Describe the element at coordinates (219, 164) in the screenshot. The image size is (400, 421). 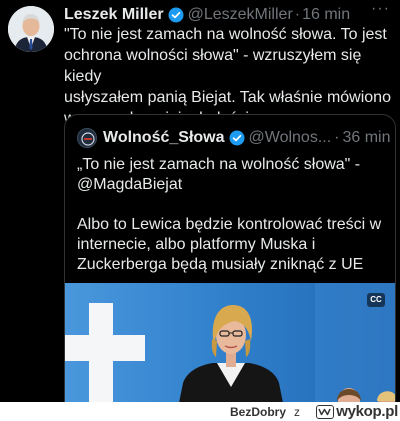
I see `quoted-text-line: „To nie jest zamach na wolność słowa" -` at that location.